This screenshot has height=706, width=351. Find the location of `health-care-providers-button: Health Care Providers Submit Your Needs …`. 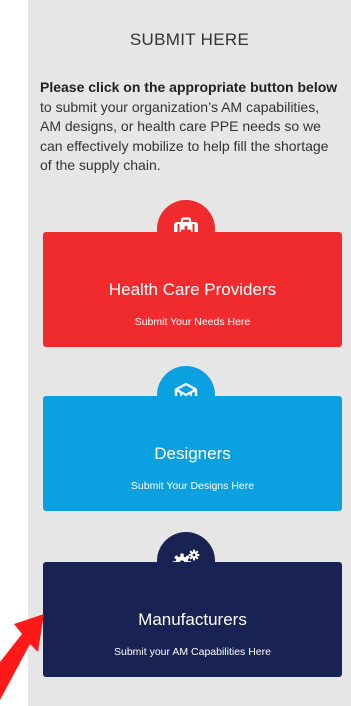

health-care-providers-button: Health Care Providers Submit Your Needs … is located at coordinates (192, 289).